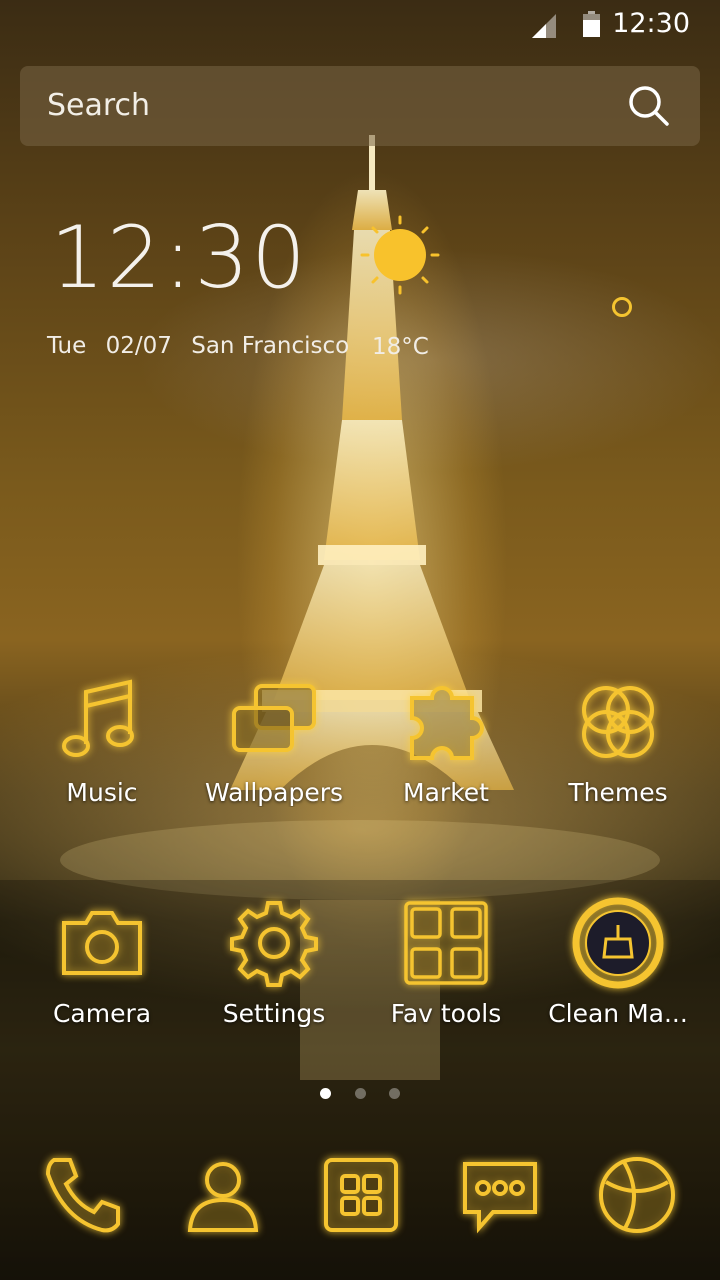 The width and height of the screenshot is (720, 1280). I want to click on app-wallpapers: Wallpapers, so click(274, 740).